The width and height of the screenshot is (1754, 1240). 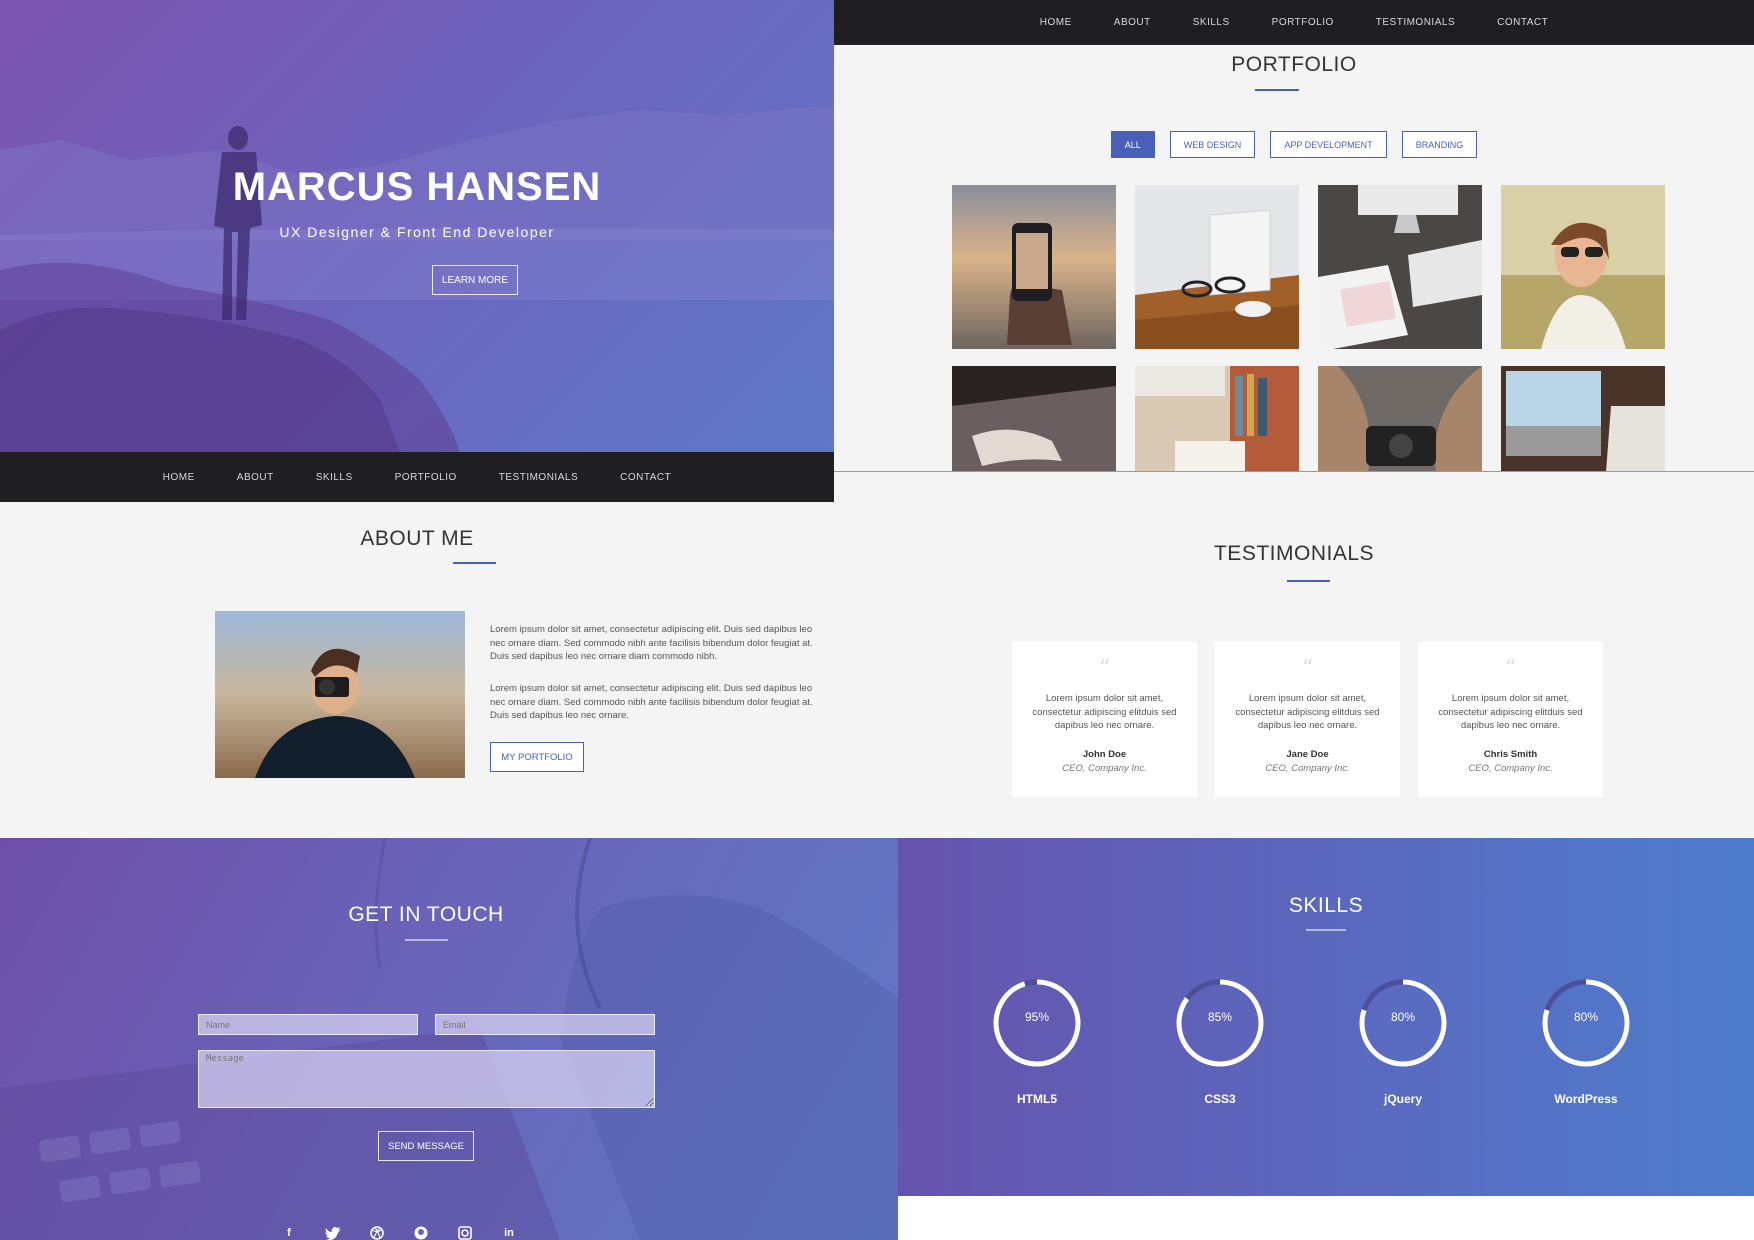 I want to click on instagram-icon, so click(x=465, y=1233).